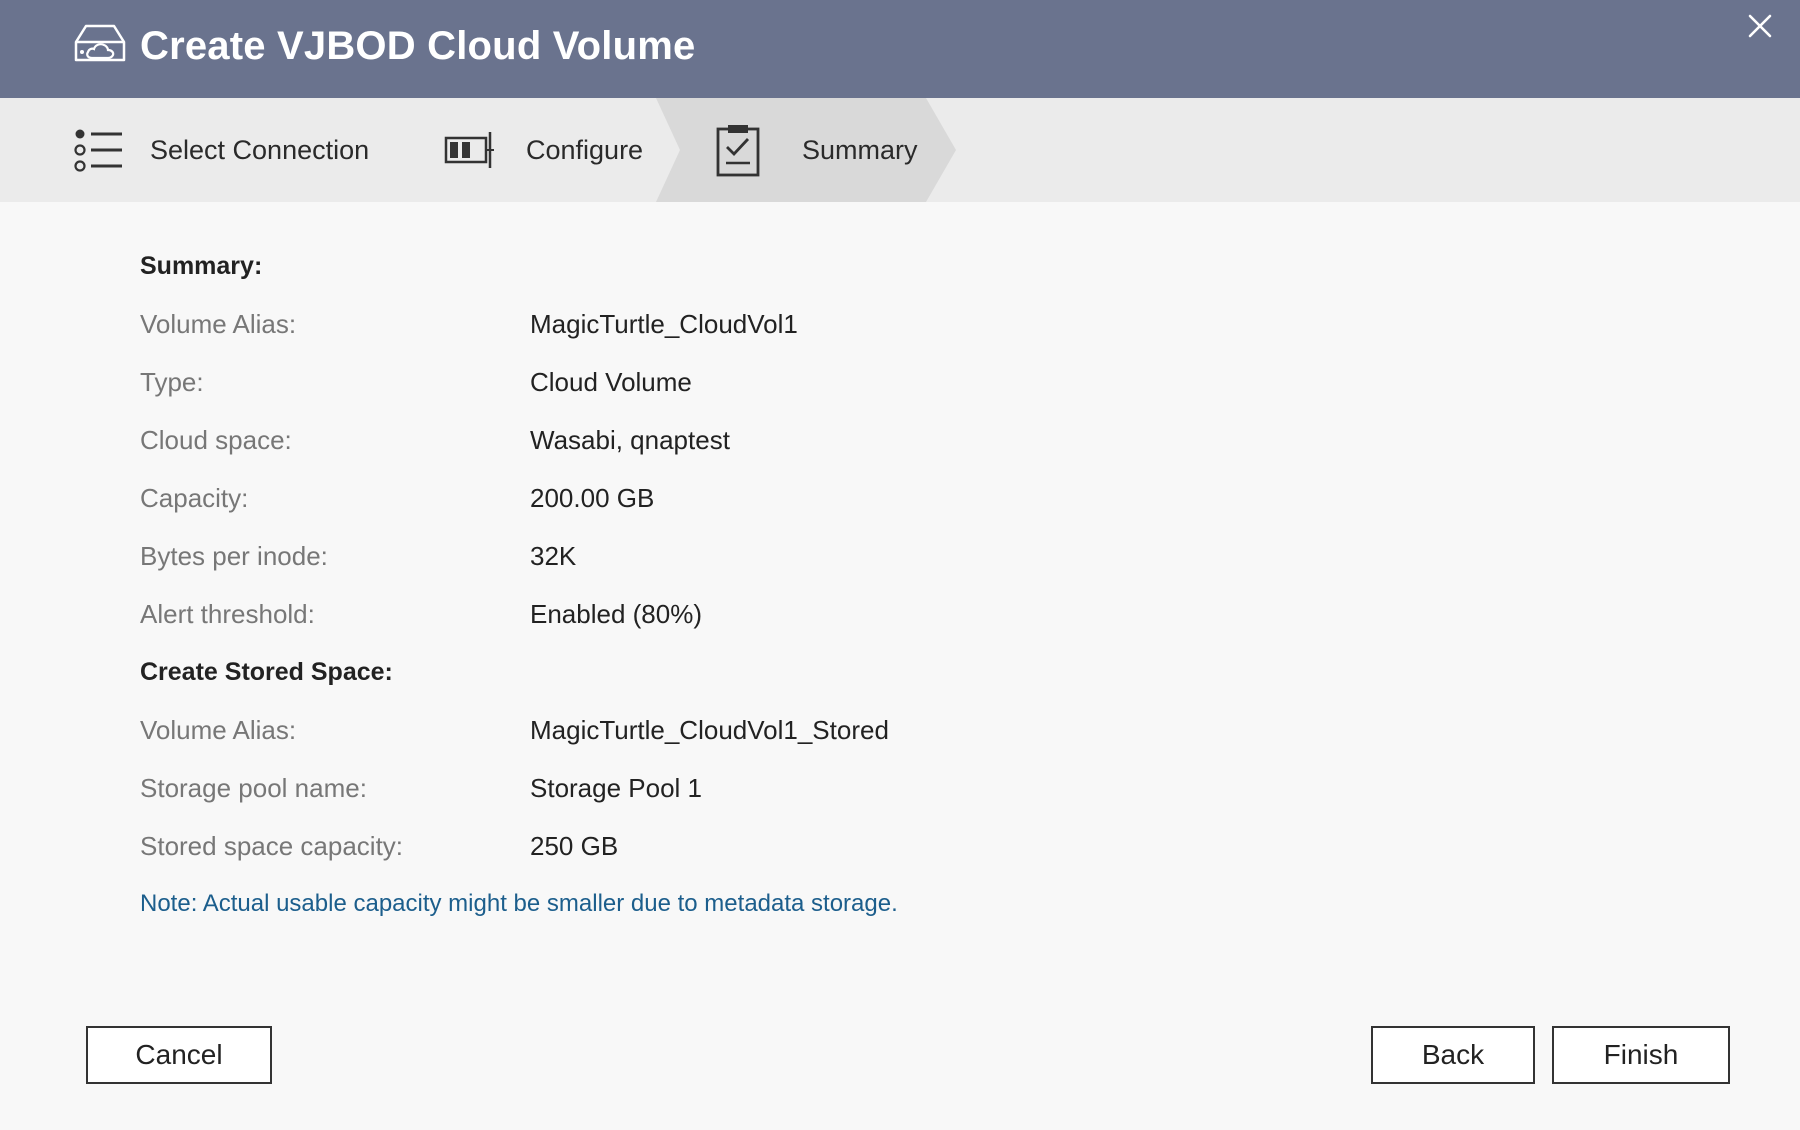 The width and height of the screenshot is (1800, 1130). Describe the element at coordinates (253, 788) in the screenshot. I see `stored-space-label: Storage pool name:` at that location.